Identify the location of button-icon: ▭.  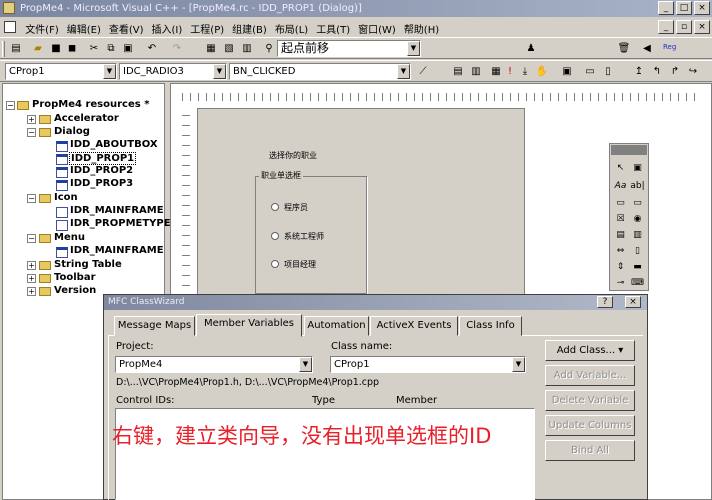
(637, 203).